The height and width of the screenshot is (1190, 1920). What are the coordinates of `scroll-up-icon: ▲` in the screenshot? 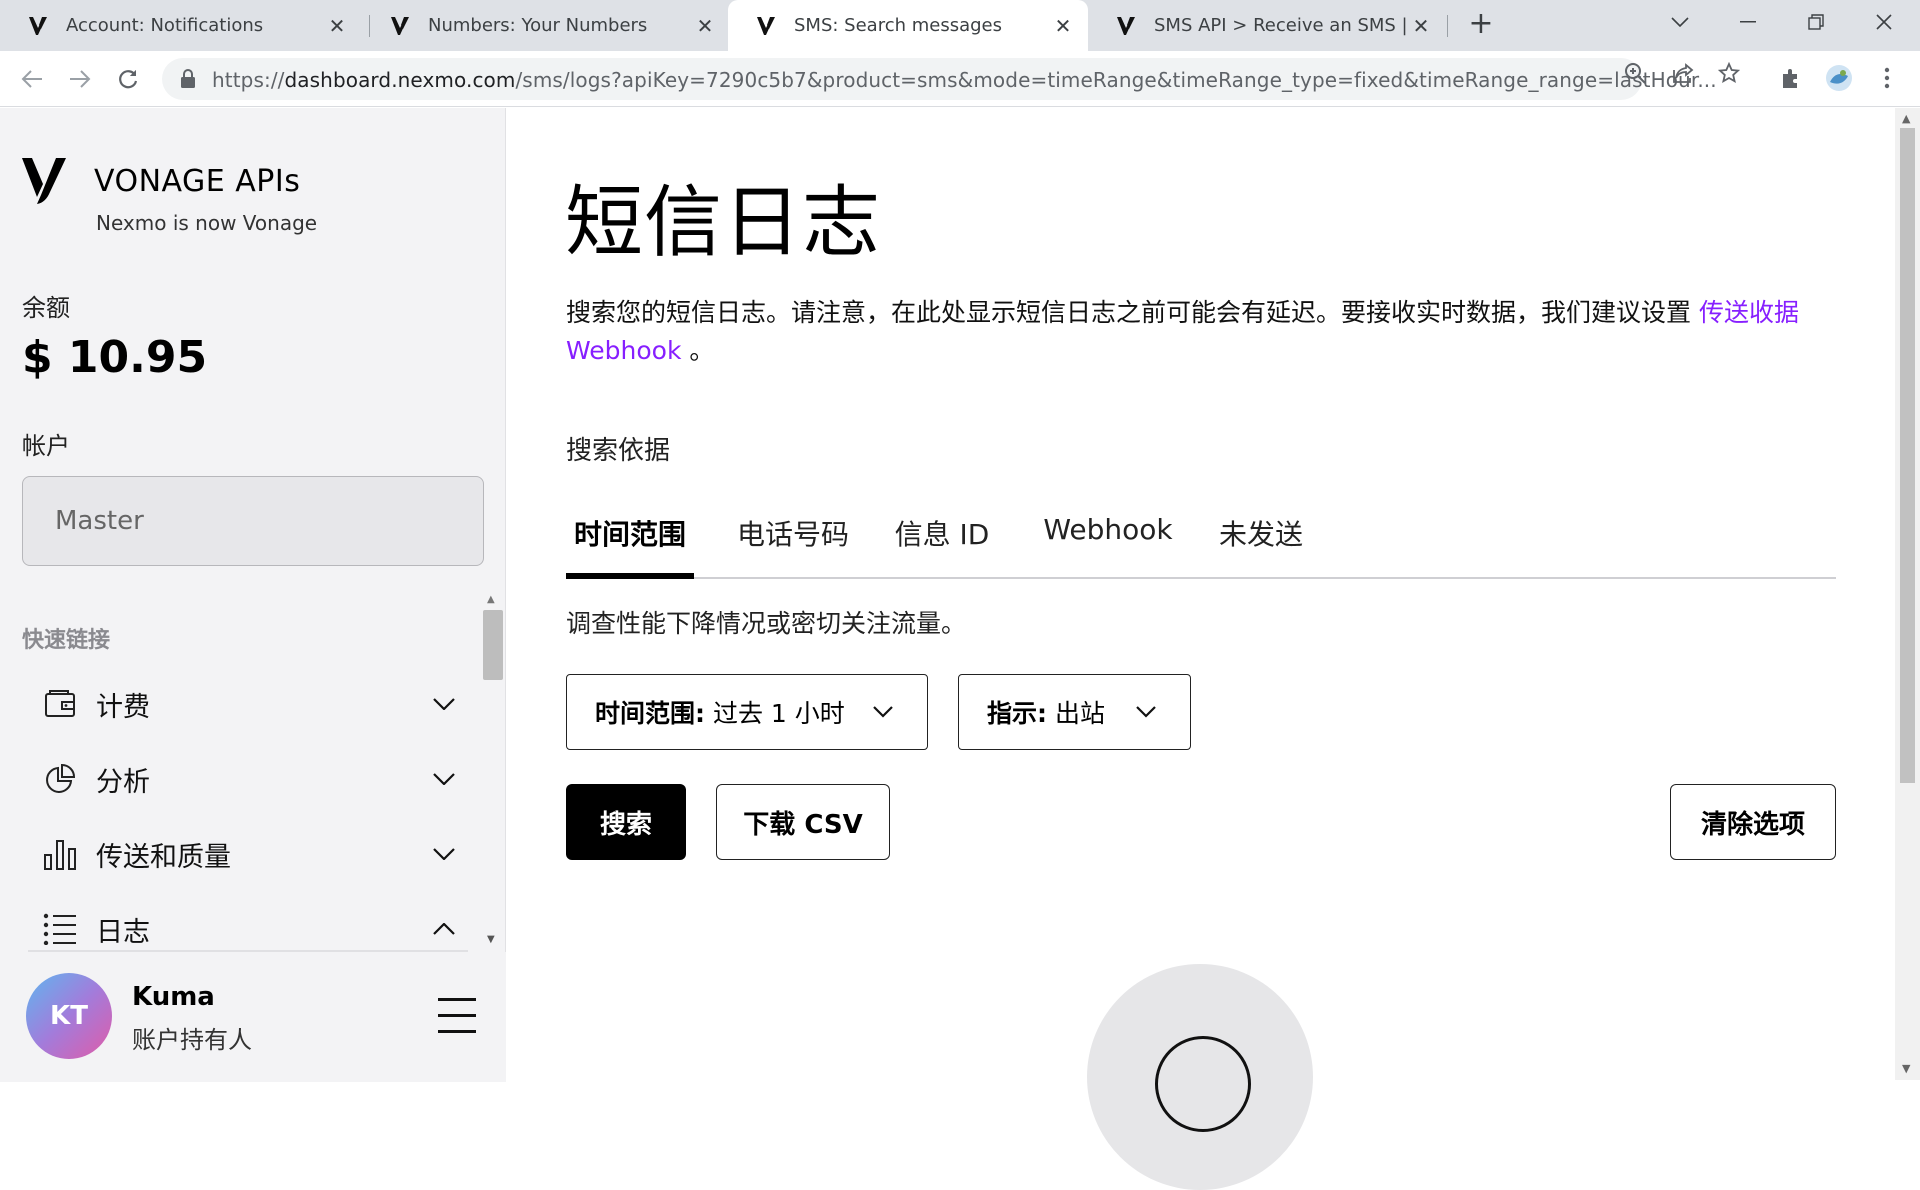 It's located at (1906, 118).